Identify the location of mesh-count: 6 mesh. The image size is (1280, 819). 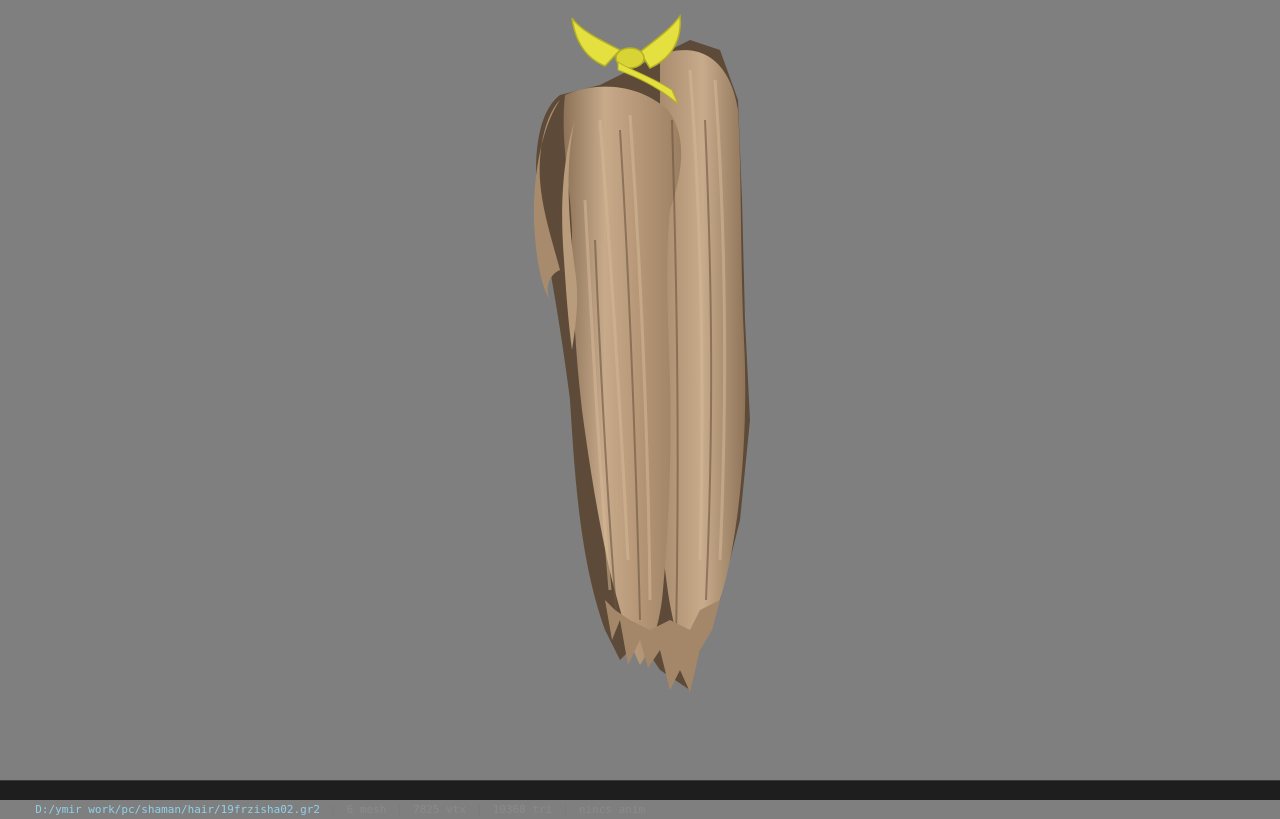
(366, 809).